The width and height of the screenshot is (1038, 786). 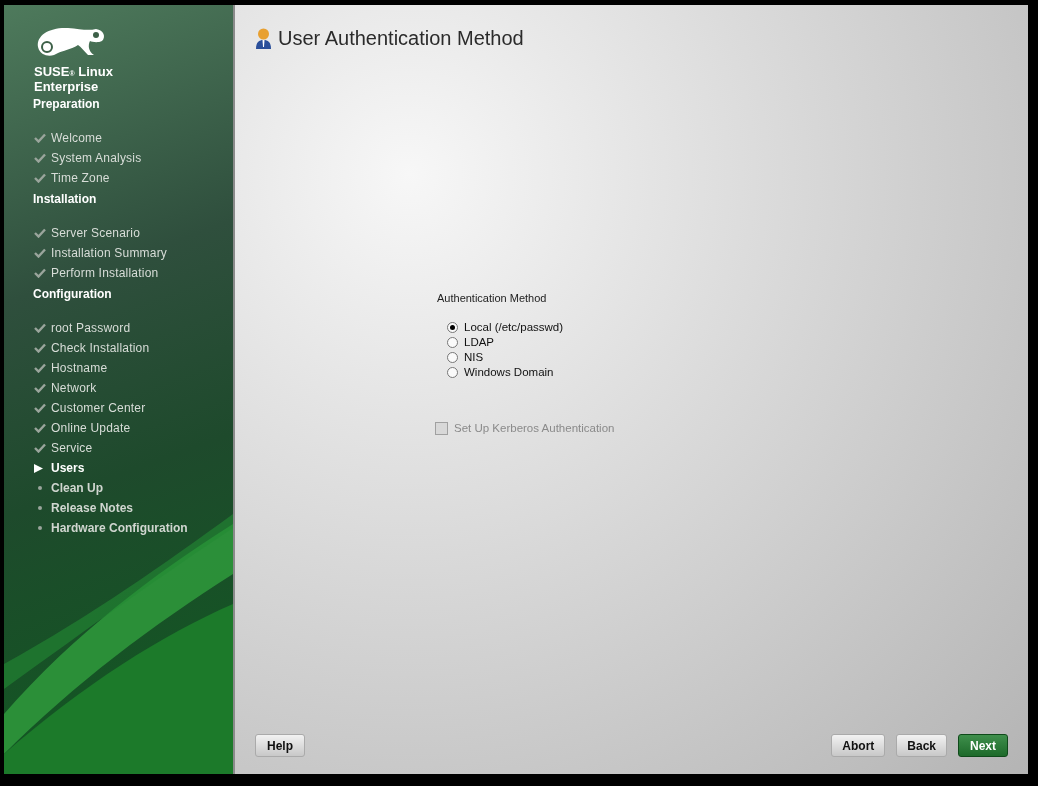 What do you see at coordinates (492, 299) in the screenshot?
I see `group-label: Authentication Method` at bounding box center [492, 299].